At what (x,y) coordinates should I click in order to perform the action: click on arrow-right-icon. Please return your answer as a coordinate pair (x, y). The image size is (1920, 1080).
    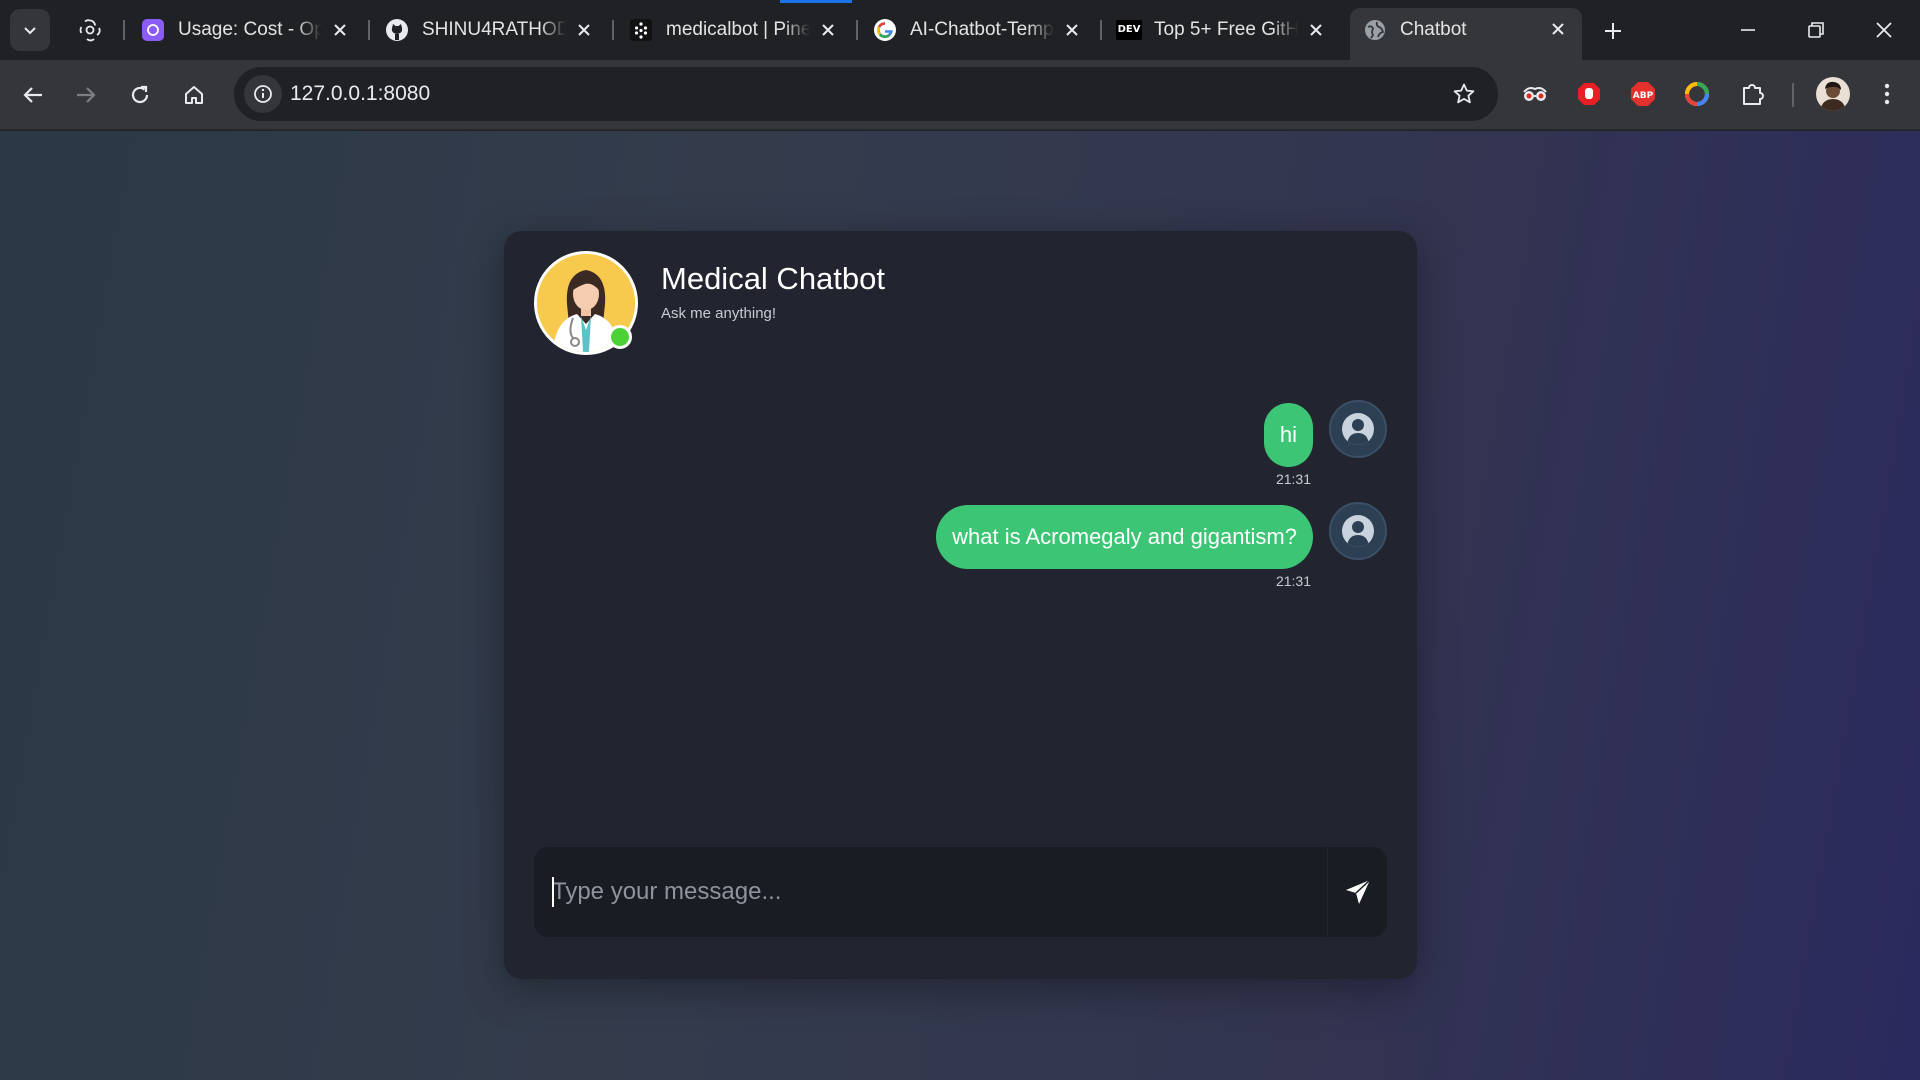
    Looking at the image, I should click on (86, 95).